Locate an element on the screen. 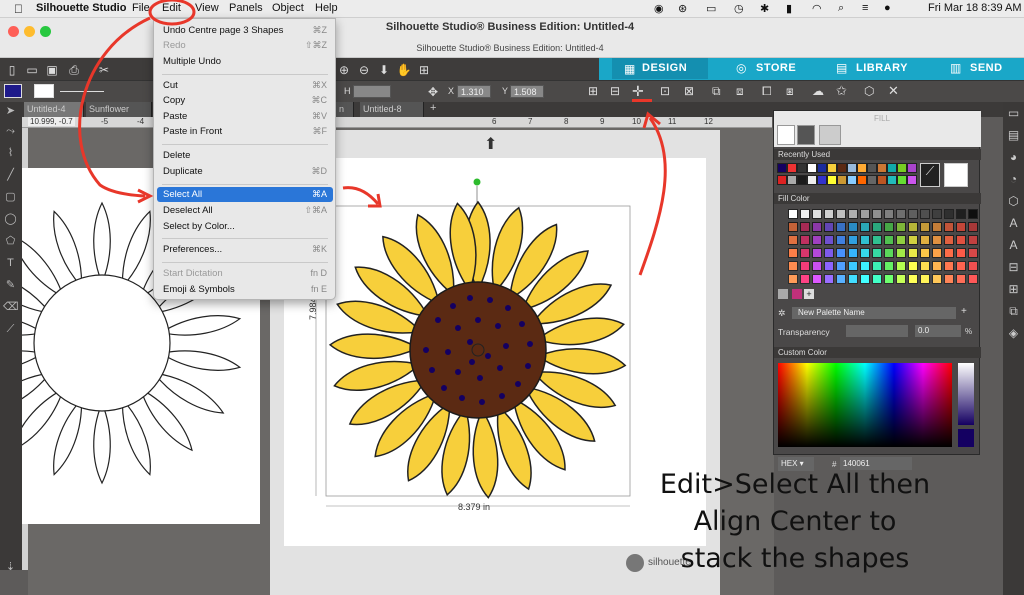 This screenshot has height=595, width=1024. arrow-to-select-all is located at coordinates (114, 107).